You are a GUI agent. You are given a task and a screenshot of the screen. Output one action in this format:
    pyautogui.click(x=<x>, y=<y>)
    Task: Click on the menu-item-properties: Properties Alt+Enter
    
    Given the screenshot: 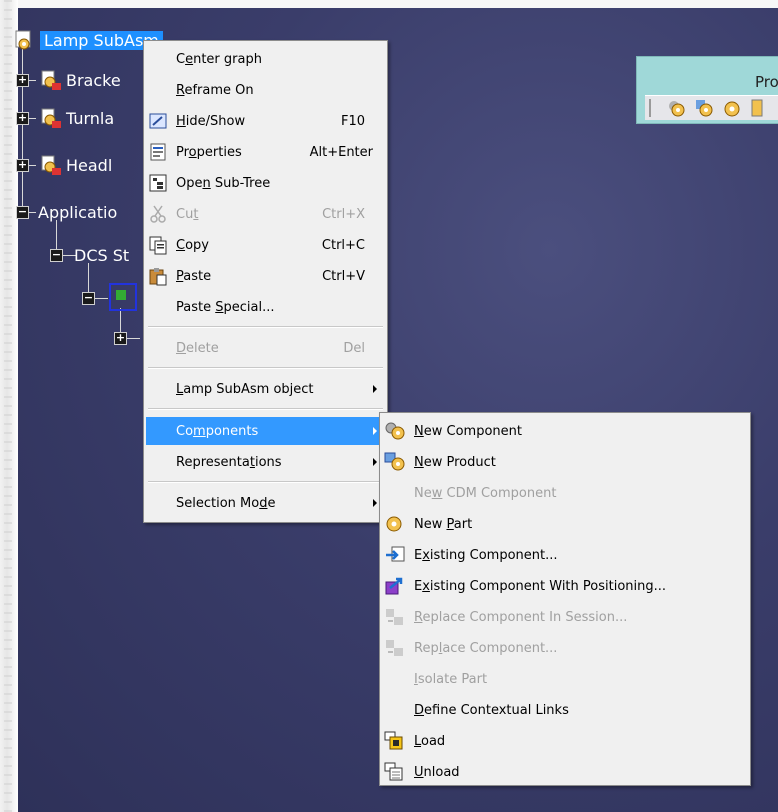 What is the action you would take?
    pyautogui.click(x=265, y=152)
    